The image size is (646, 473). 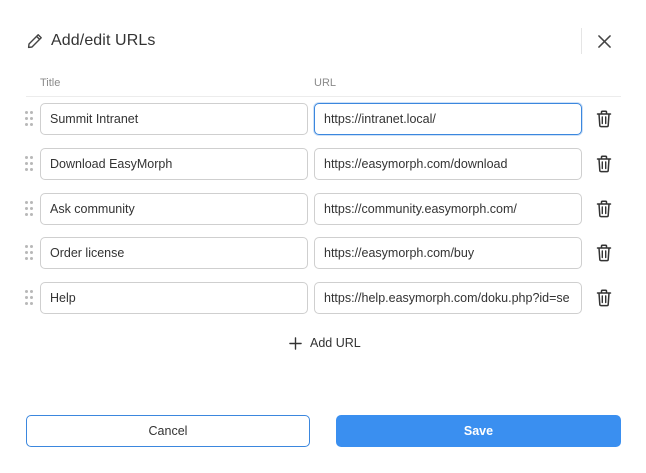 I want to click on column-header-url: URL, so click(x=325, y=83).